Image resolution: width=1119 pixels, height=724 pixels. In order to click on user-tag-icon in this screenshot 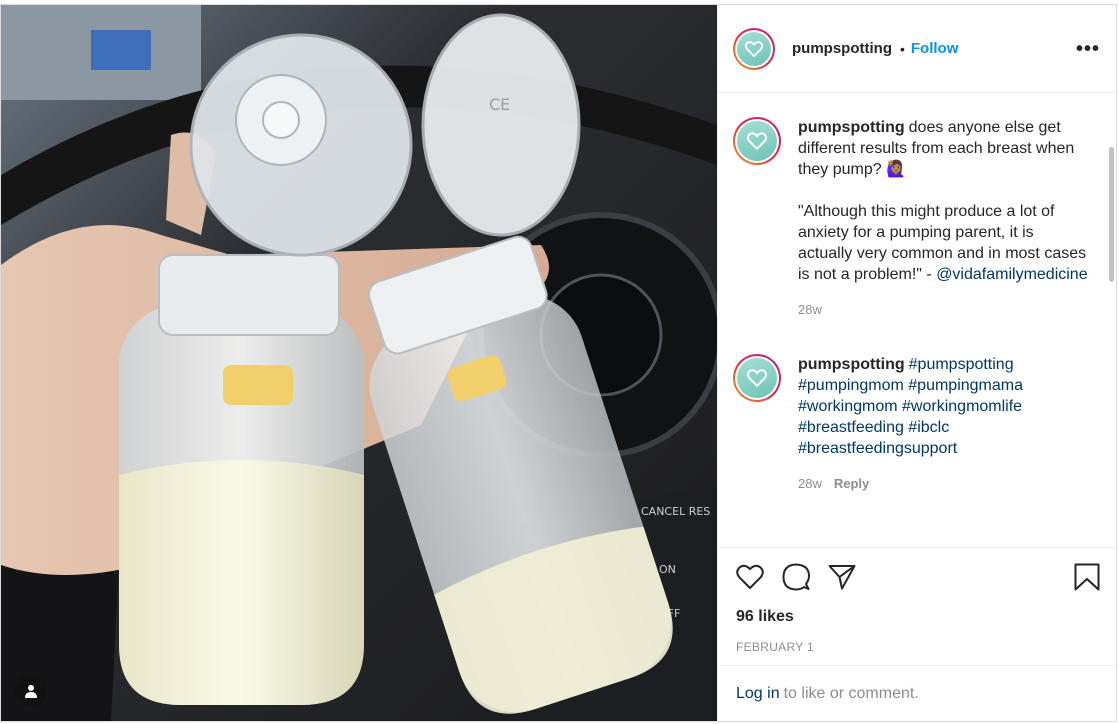, I will do `click(31, 691)`.